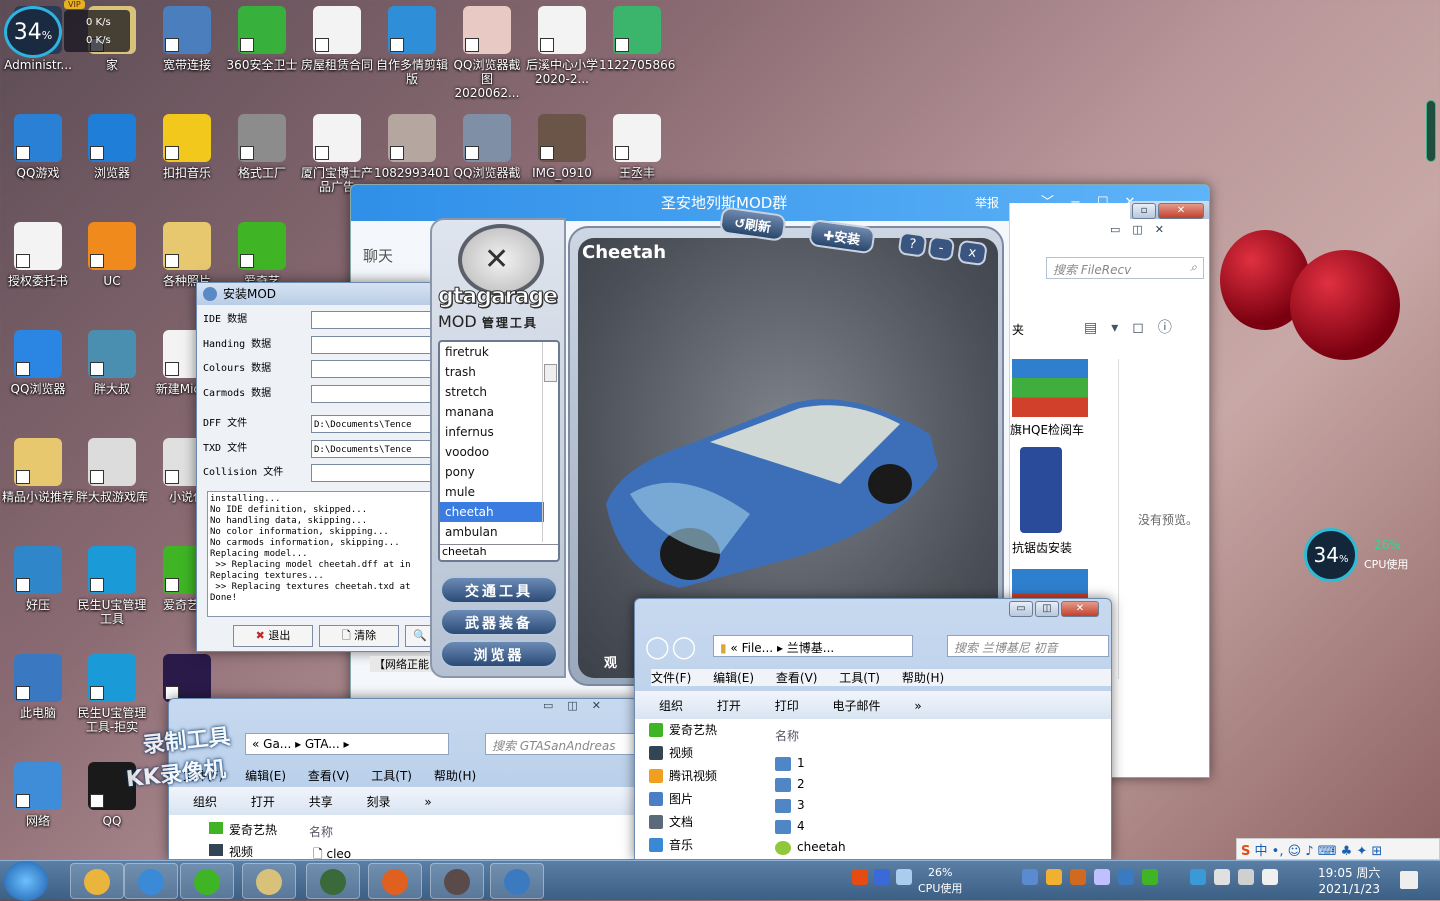 This screenshot has height=901, width=1440. Describe the element at coordinates (797, 678) in the screenshot. I see `menu-item: 查看(V)` at that location.